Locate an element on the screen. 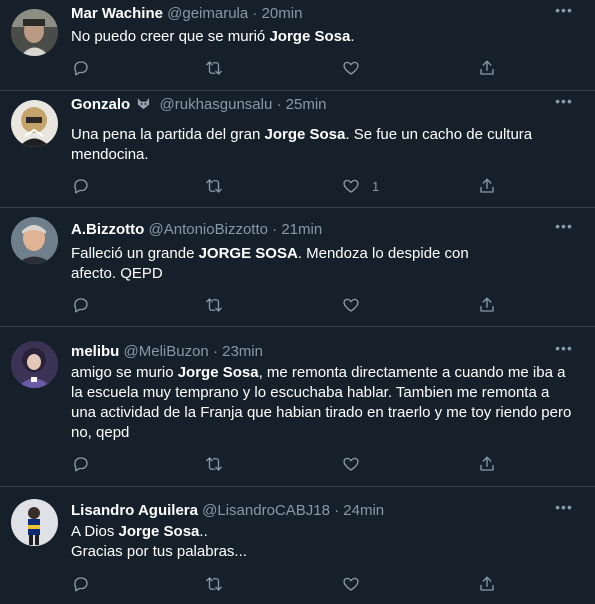  tweet-text-part: No puedo creer que se murió is located at coordinates (170, 36).